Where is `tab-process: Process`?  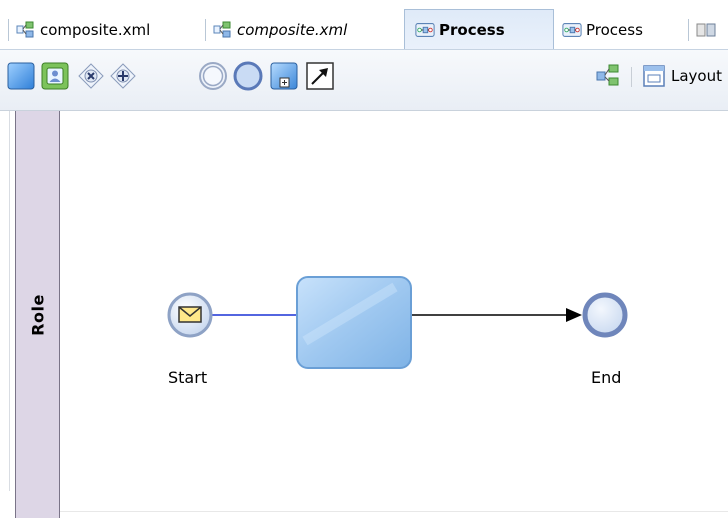 tab-process: Process is located at coordinates (602, 30).